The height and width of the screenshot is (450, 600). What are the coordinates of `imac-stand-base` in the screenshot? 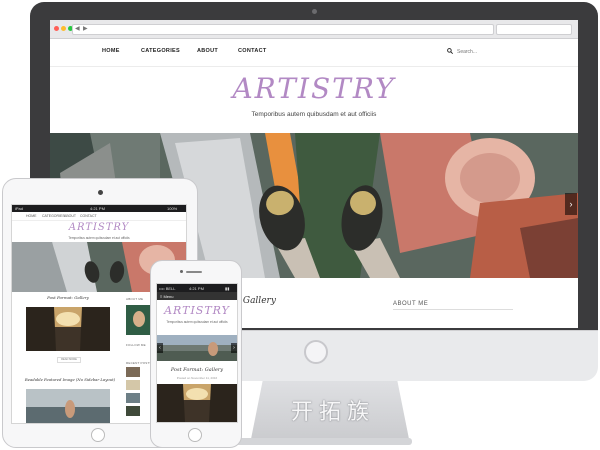 It's located at (324, 441).